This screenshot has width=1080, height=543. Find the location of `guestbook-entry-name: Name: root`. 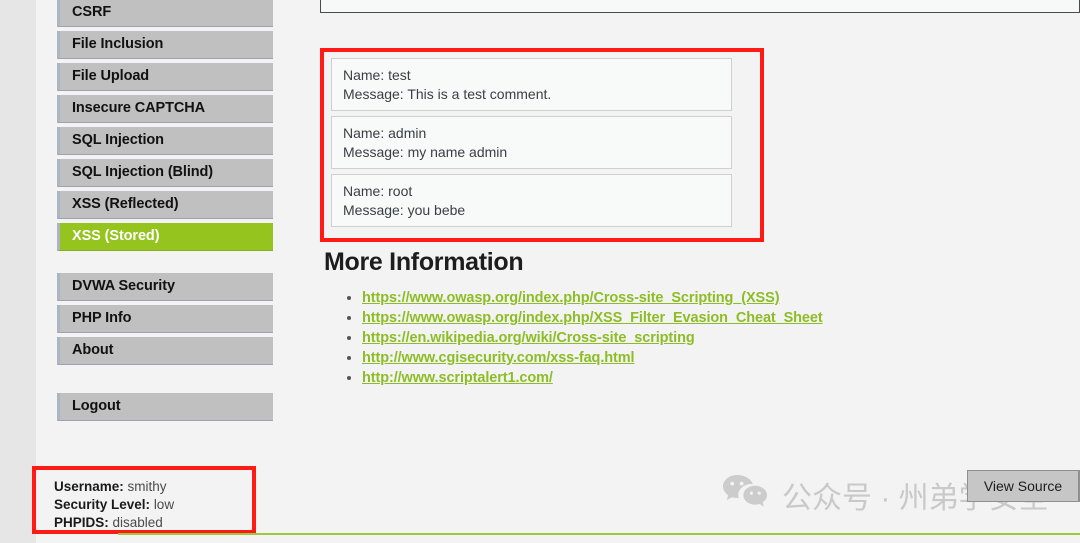

guestbook-entry-name: Name: root is located at coordinates (378, 191).